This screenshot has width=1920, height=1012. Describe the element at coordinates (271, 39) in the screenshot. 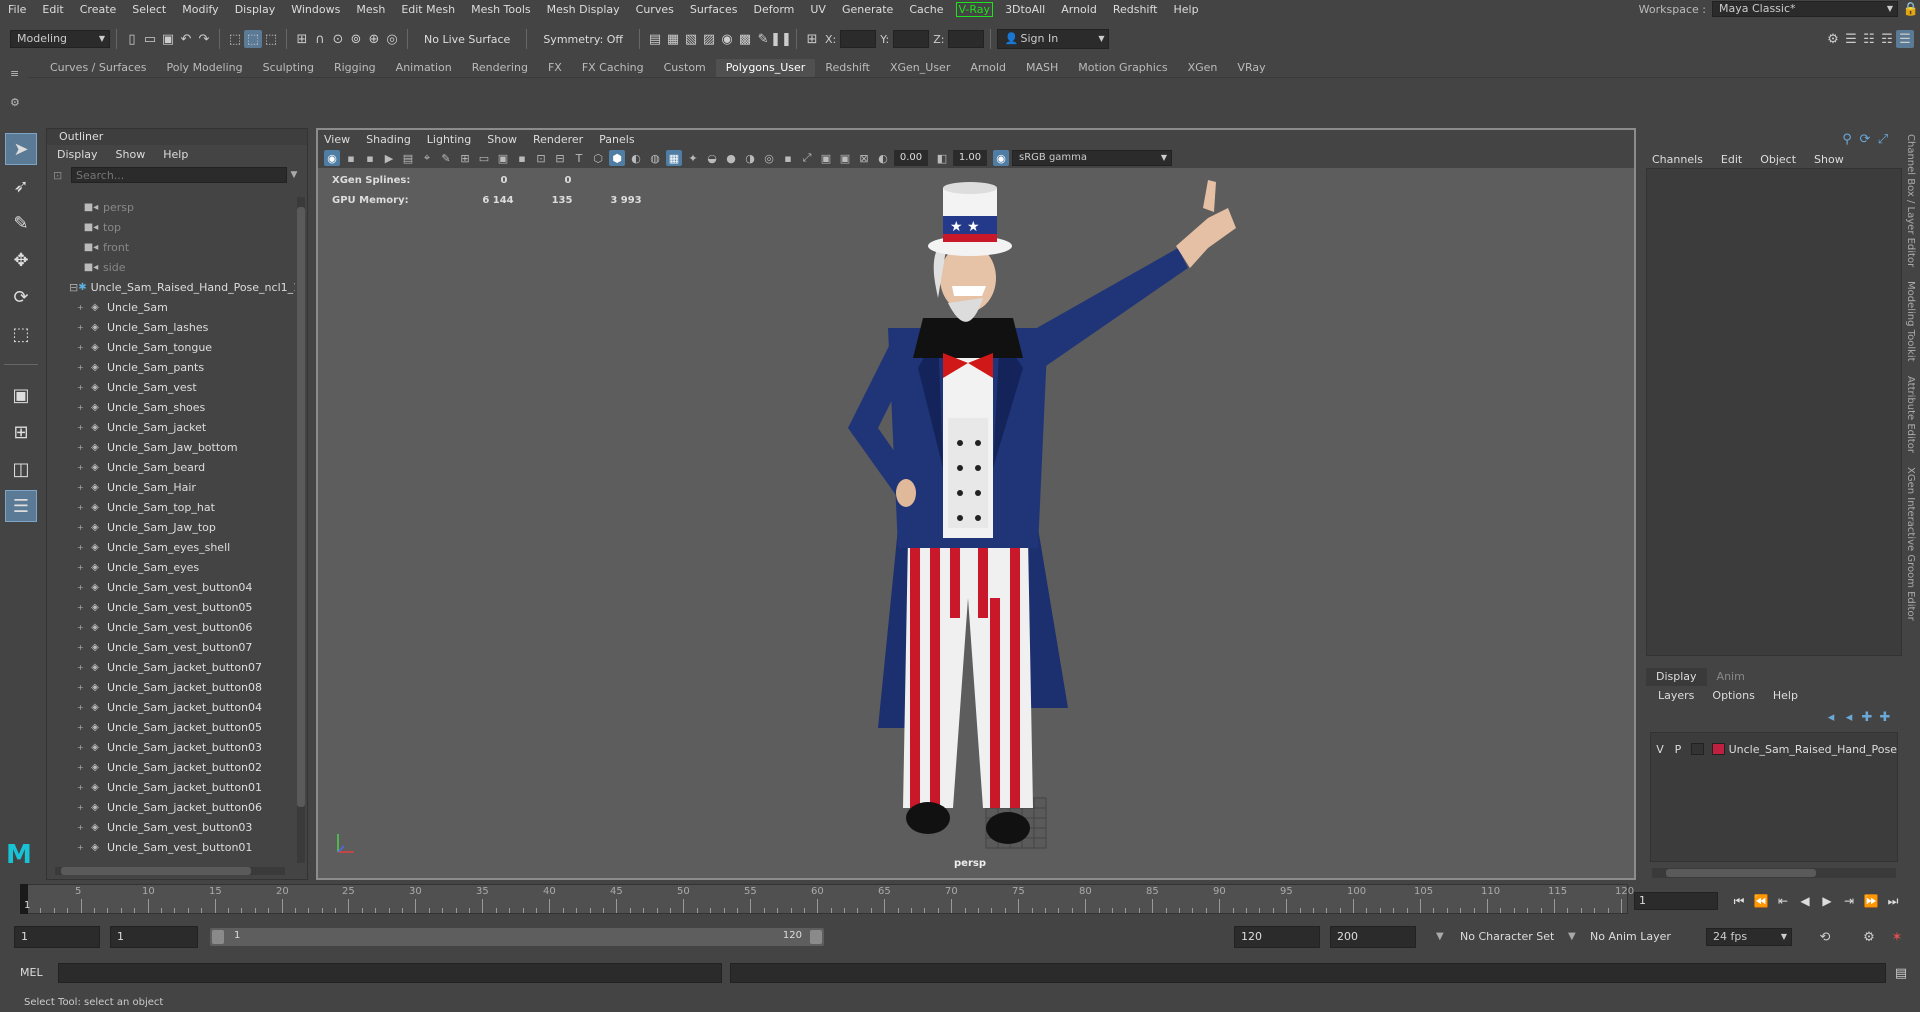

I see `select-component-icon: ⬚` at that location.